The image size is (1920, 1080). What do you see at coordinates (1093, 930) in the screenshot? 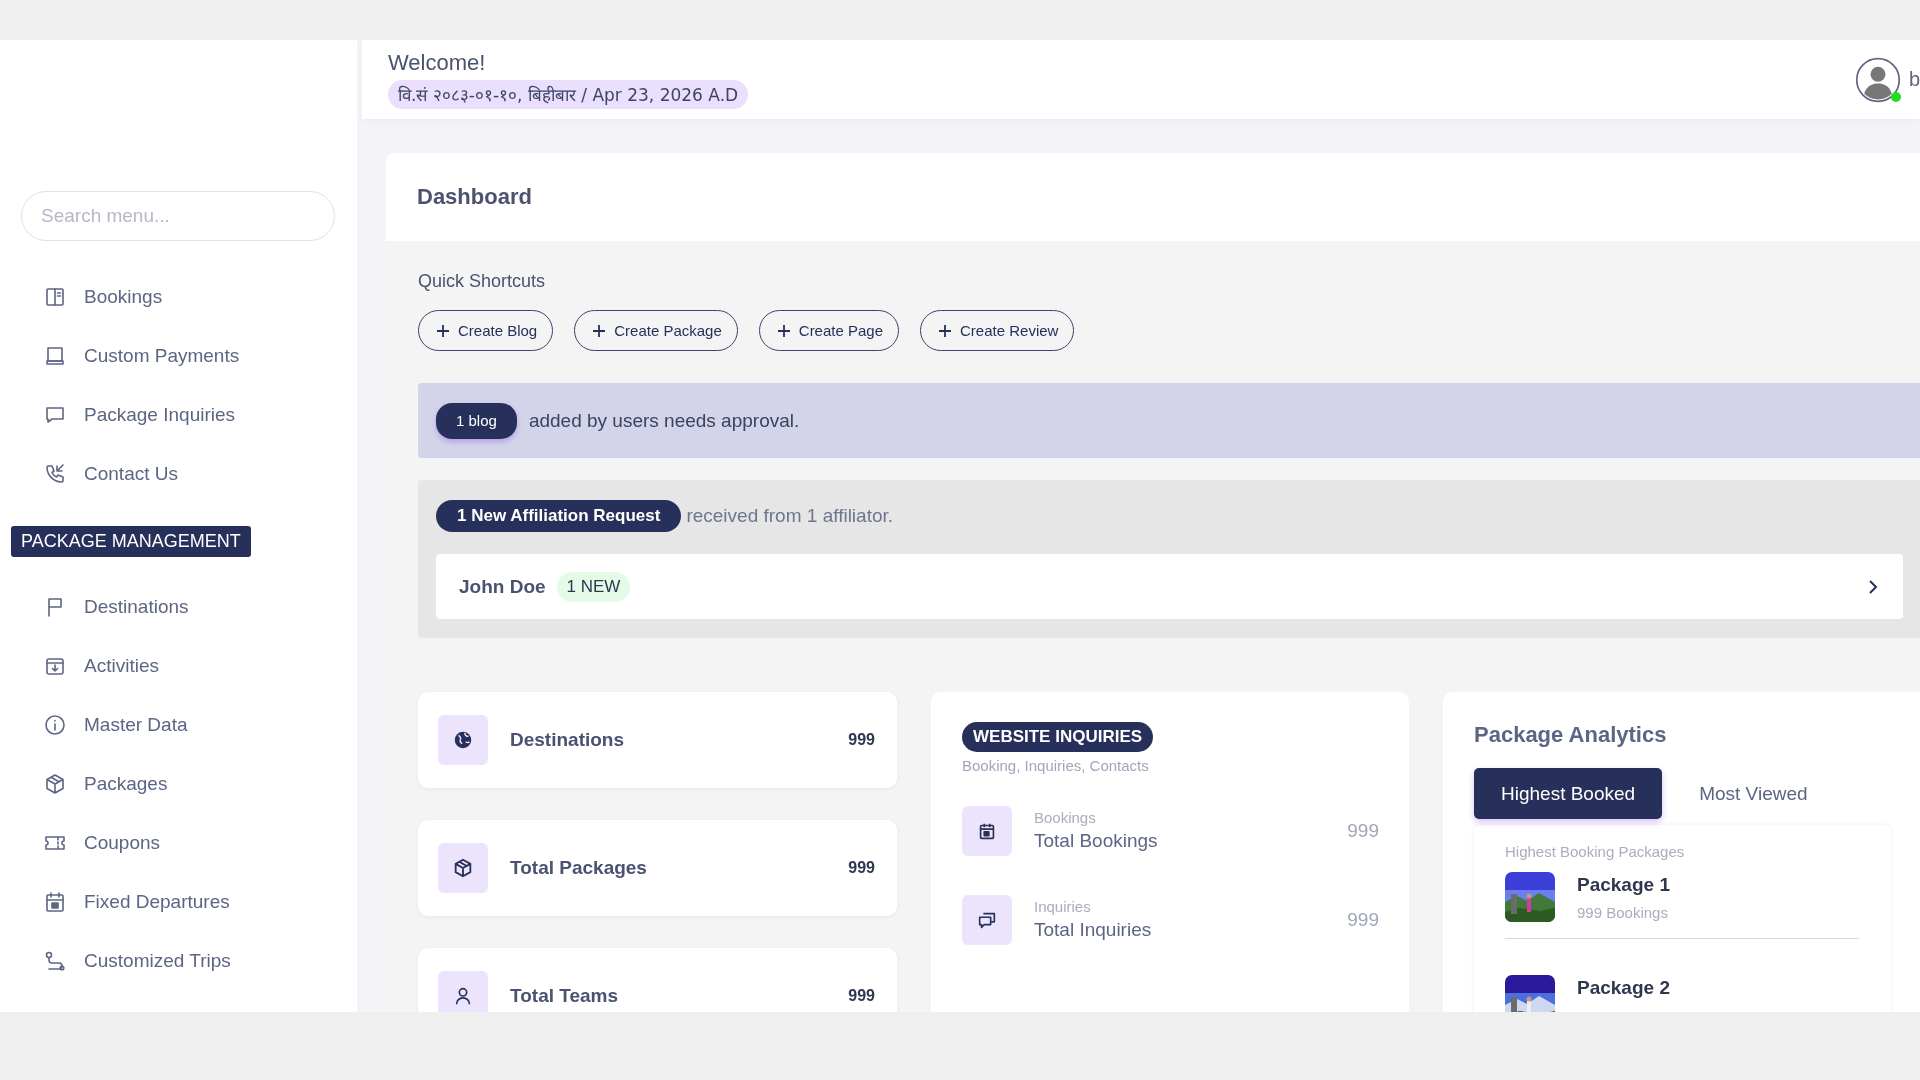
I see `inquiry-label: Total Inquiries` at bounding box center [1093, 930].